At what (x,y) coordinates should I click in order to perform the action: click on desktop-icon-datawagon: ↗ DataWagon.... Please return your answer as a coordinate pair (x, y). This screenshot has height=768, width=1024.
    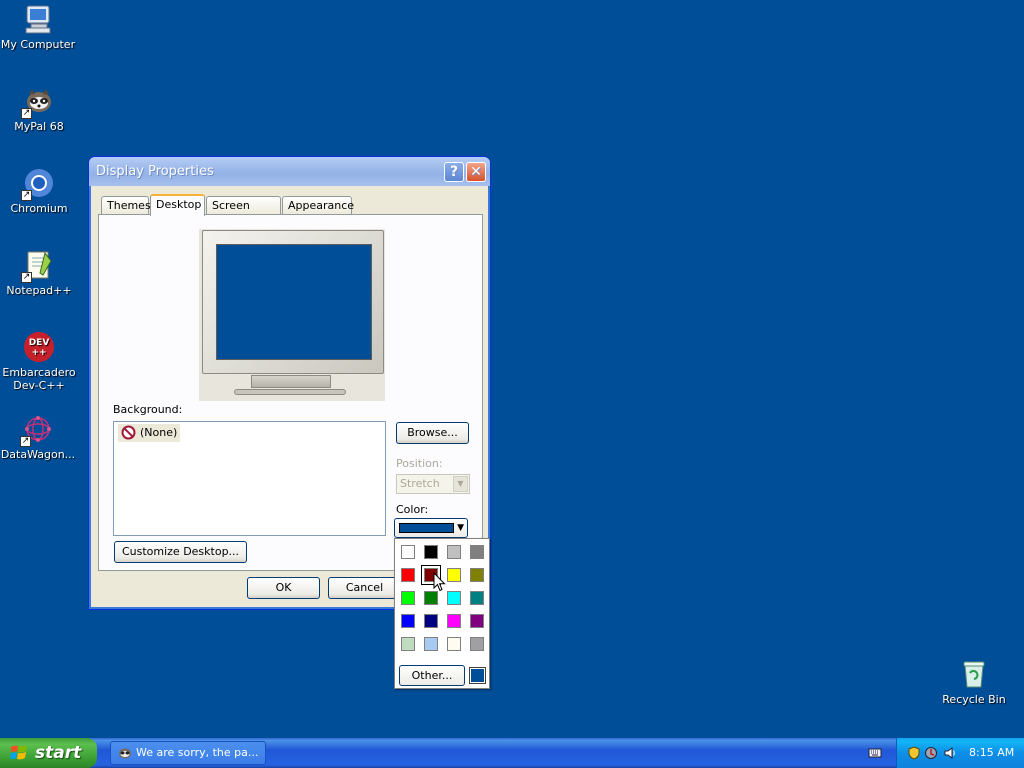
    Looking at the image, I should click on (39, 437).